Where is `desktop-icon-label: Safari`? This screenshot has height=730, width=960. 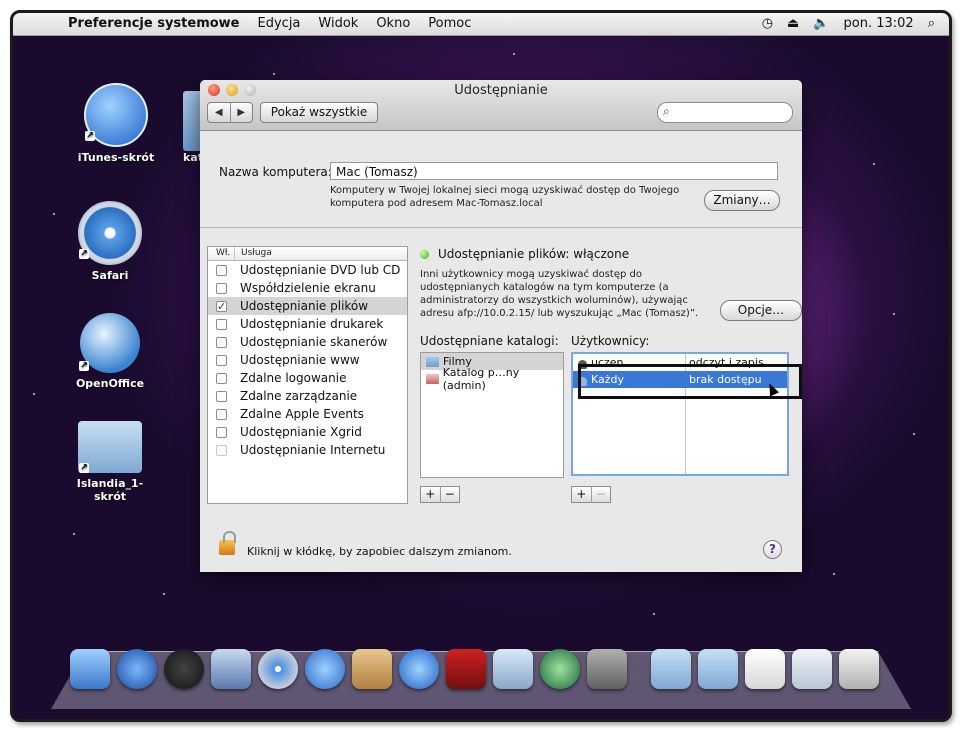
desktop-icon-label: Safari is located at coordinates (110, 275).